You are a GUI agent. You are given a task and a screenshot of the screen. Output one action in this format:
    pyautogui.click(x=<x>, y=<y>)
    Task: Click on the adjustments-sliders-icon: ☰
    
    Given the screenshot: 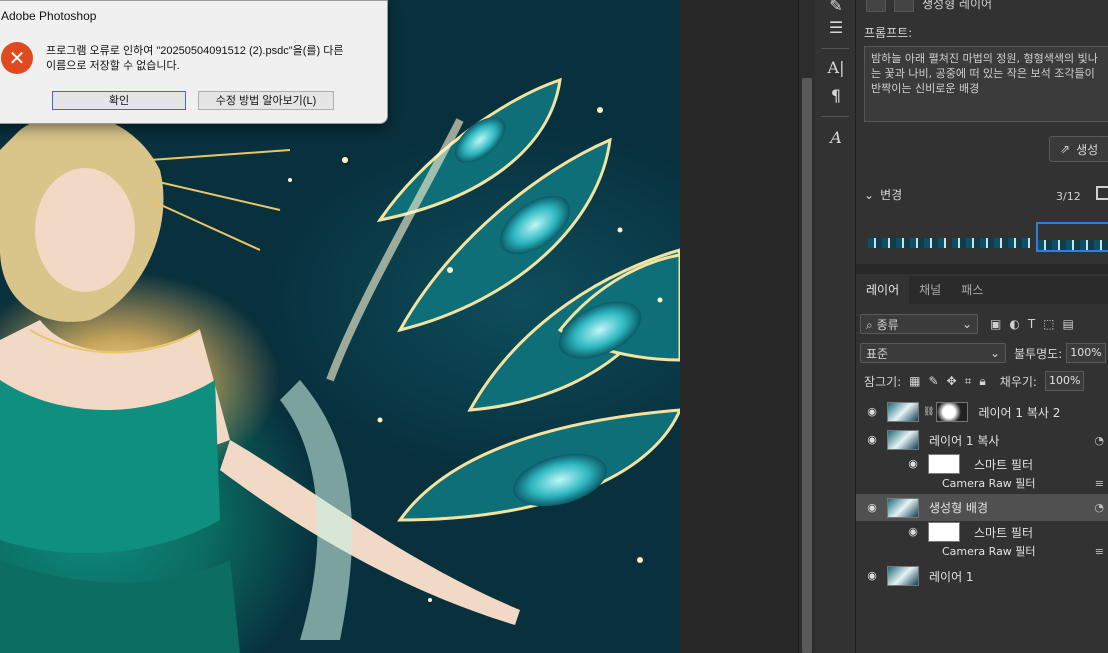 What is the action you would take?
    pyautogui.click(x=836, y=28)
    